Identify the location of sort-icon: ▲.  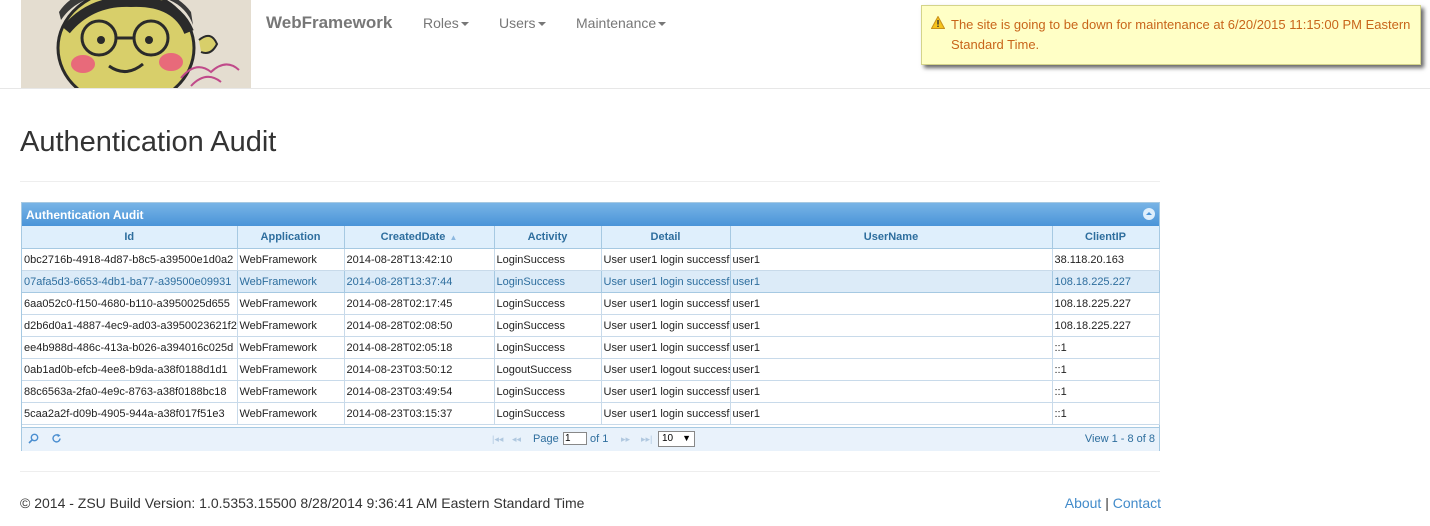
(453, 237).